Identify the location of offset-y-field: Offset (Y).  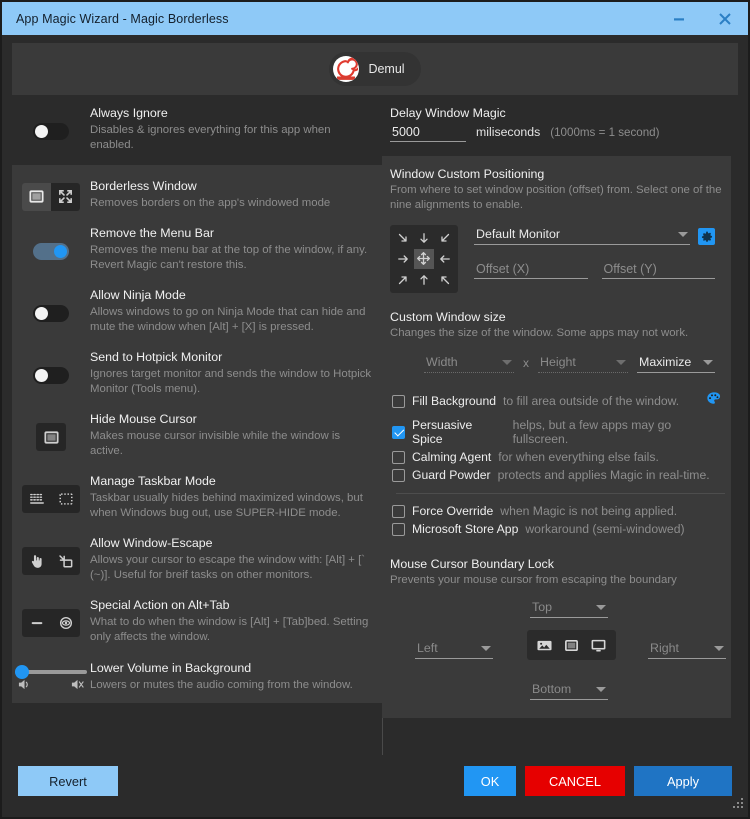
(658, 270).